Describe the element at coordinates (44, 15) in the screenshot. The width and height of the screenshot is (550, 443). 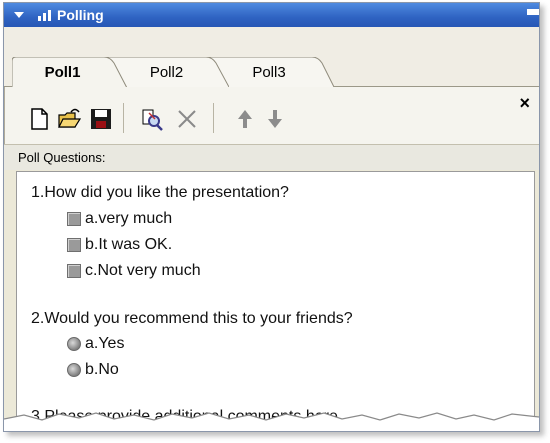
I see `poll-bars-icon` at that location.